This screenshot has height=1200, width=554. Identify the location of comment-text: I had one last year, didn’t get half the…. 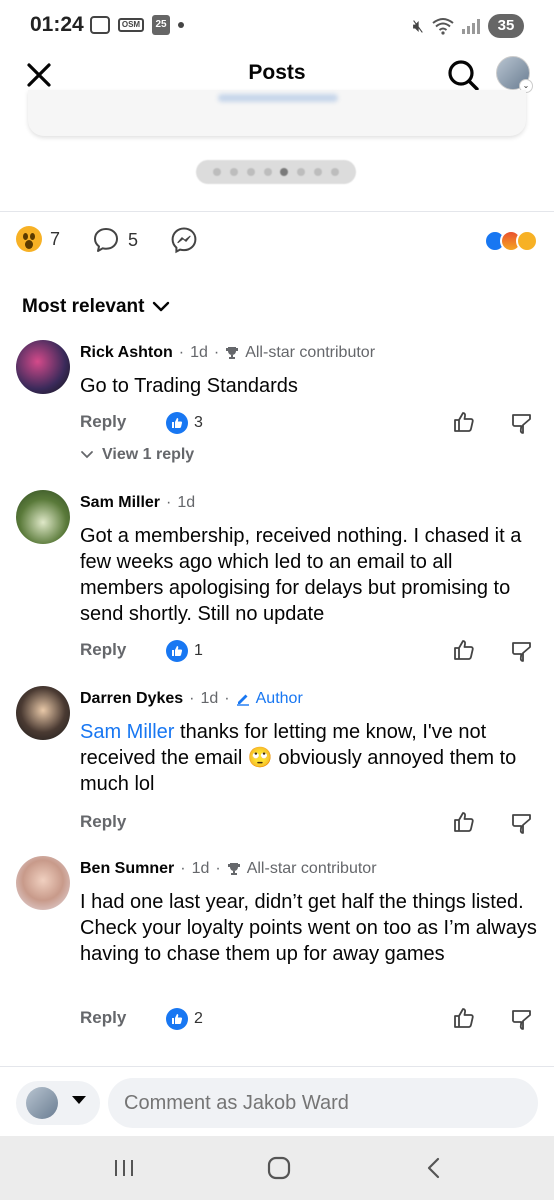
(308, 928).